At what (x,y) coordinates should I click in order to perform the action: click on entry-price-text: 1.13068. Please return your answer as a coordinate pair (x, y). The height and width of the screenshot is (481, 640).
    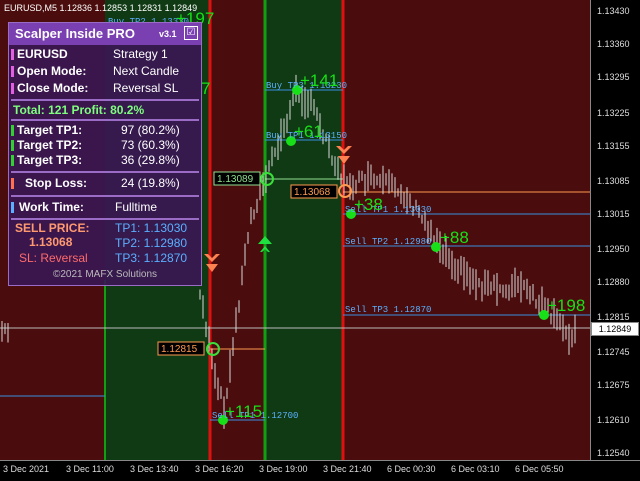
    Looking at the image, I should click on (312, 192).